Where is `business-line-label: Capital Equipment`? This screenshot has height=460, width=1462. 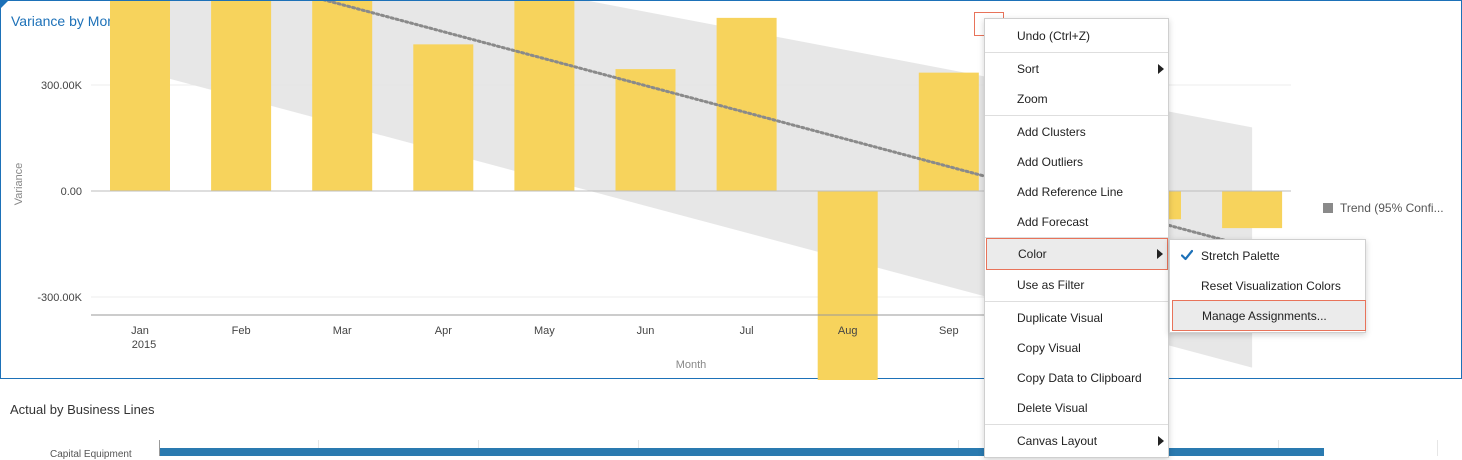
business-line-label: Capital Equipment is located at coordinates (91, 454).